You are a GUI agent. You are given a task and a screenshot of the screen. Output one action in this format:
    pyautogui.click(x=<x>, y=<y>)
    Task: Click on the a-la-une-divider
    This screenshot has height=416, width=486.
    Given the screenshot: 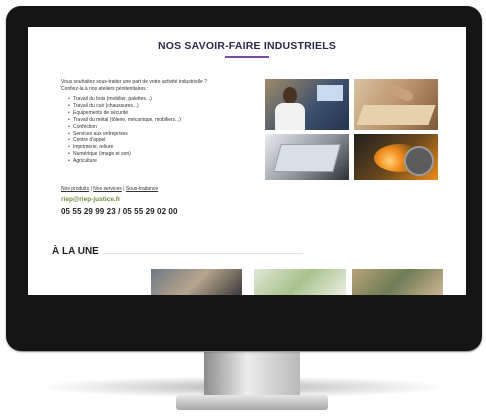 What is the action you would take?
    pyautogui.click(x=203, y=253)
    